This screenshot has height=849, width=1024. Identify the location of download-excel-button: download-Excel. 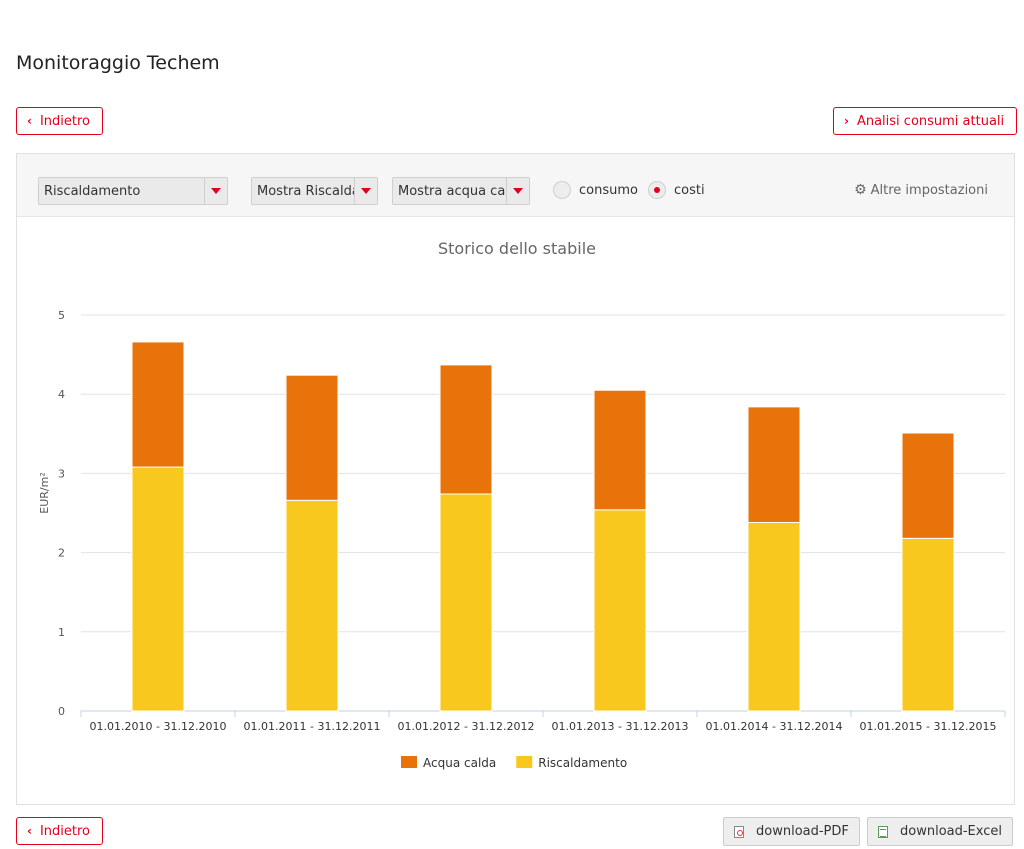
(940, 831).